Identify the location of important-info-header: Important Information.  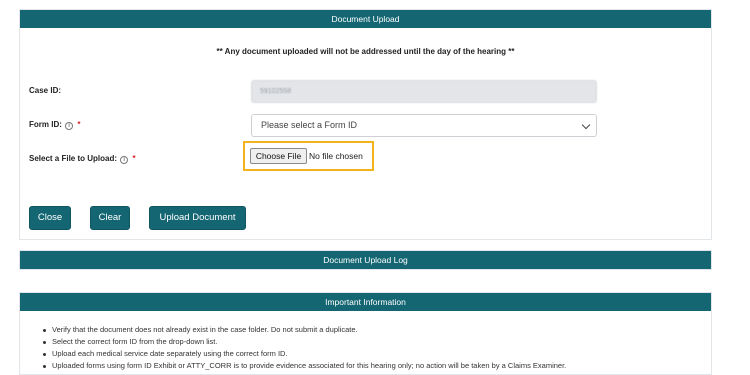
(365, 302).